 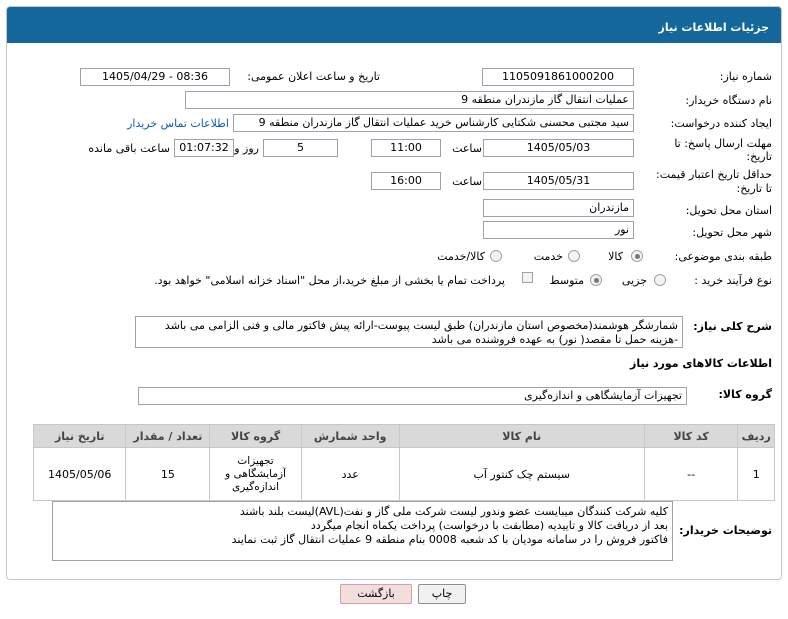 I want to click on need-number-field: 1105091861000200, so click(x=558, y=77).